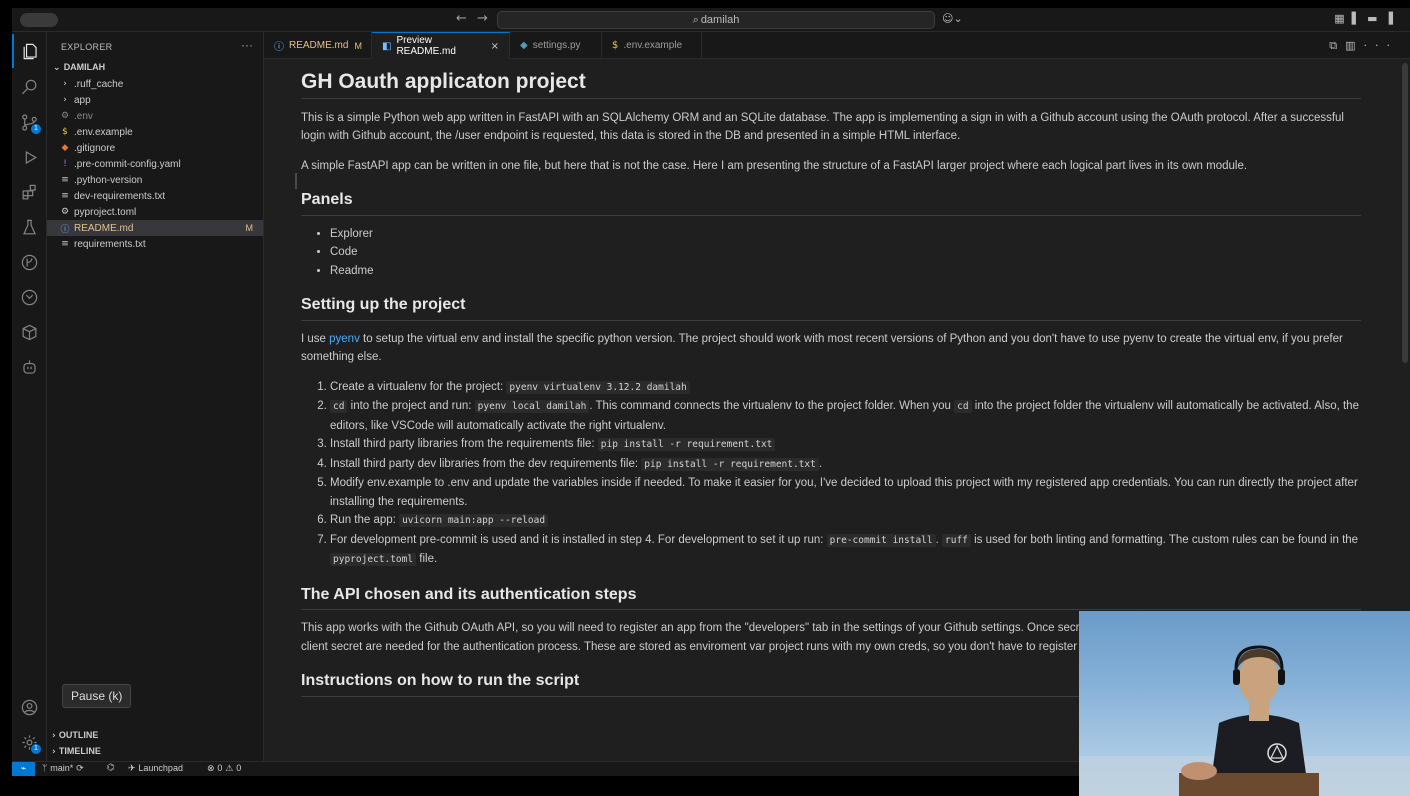 This screenshot has height=796, width=1410. I want to click on outline-section: › OUTLINE, so click(75, 735).